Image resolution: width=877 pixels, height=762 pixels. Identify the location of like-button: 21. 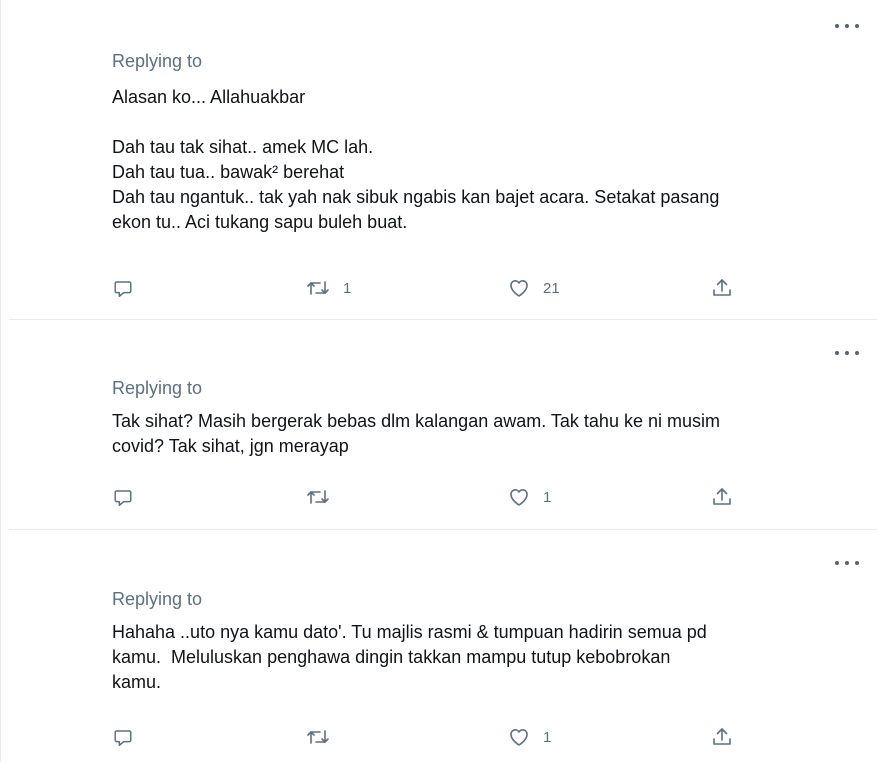
(533, 288).